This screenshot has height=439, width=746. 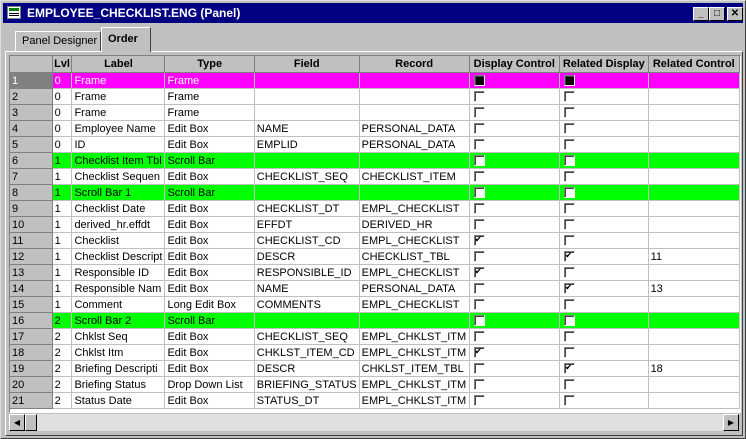 I want to click on label-cell: Checklist Sequen, so click(x=118, y=176).